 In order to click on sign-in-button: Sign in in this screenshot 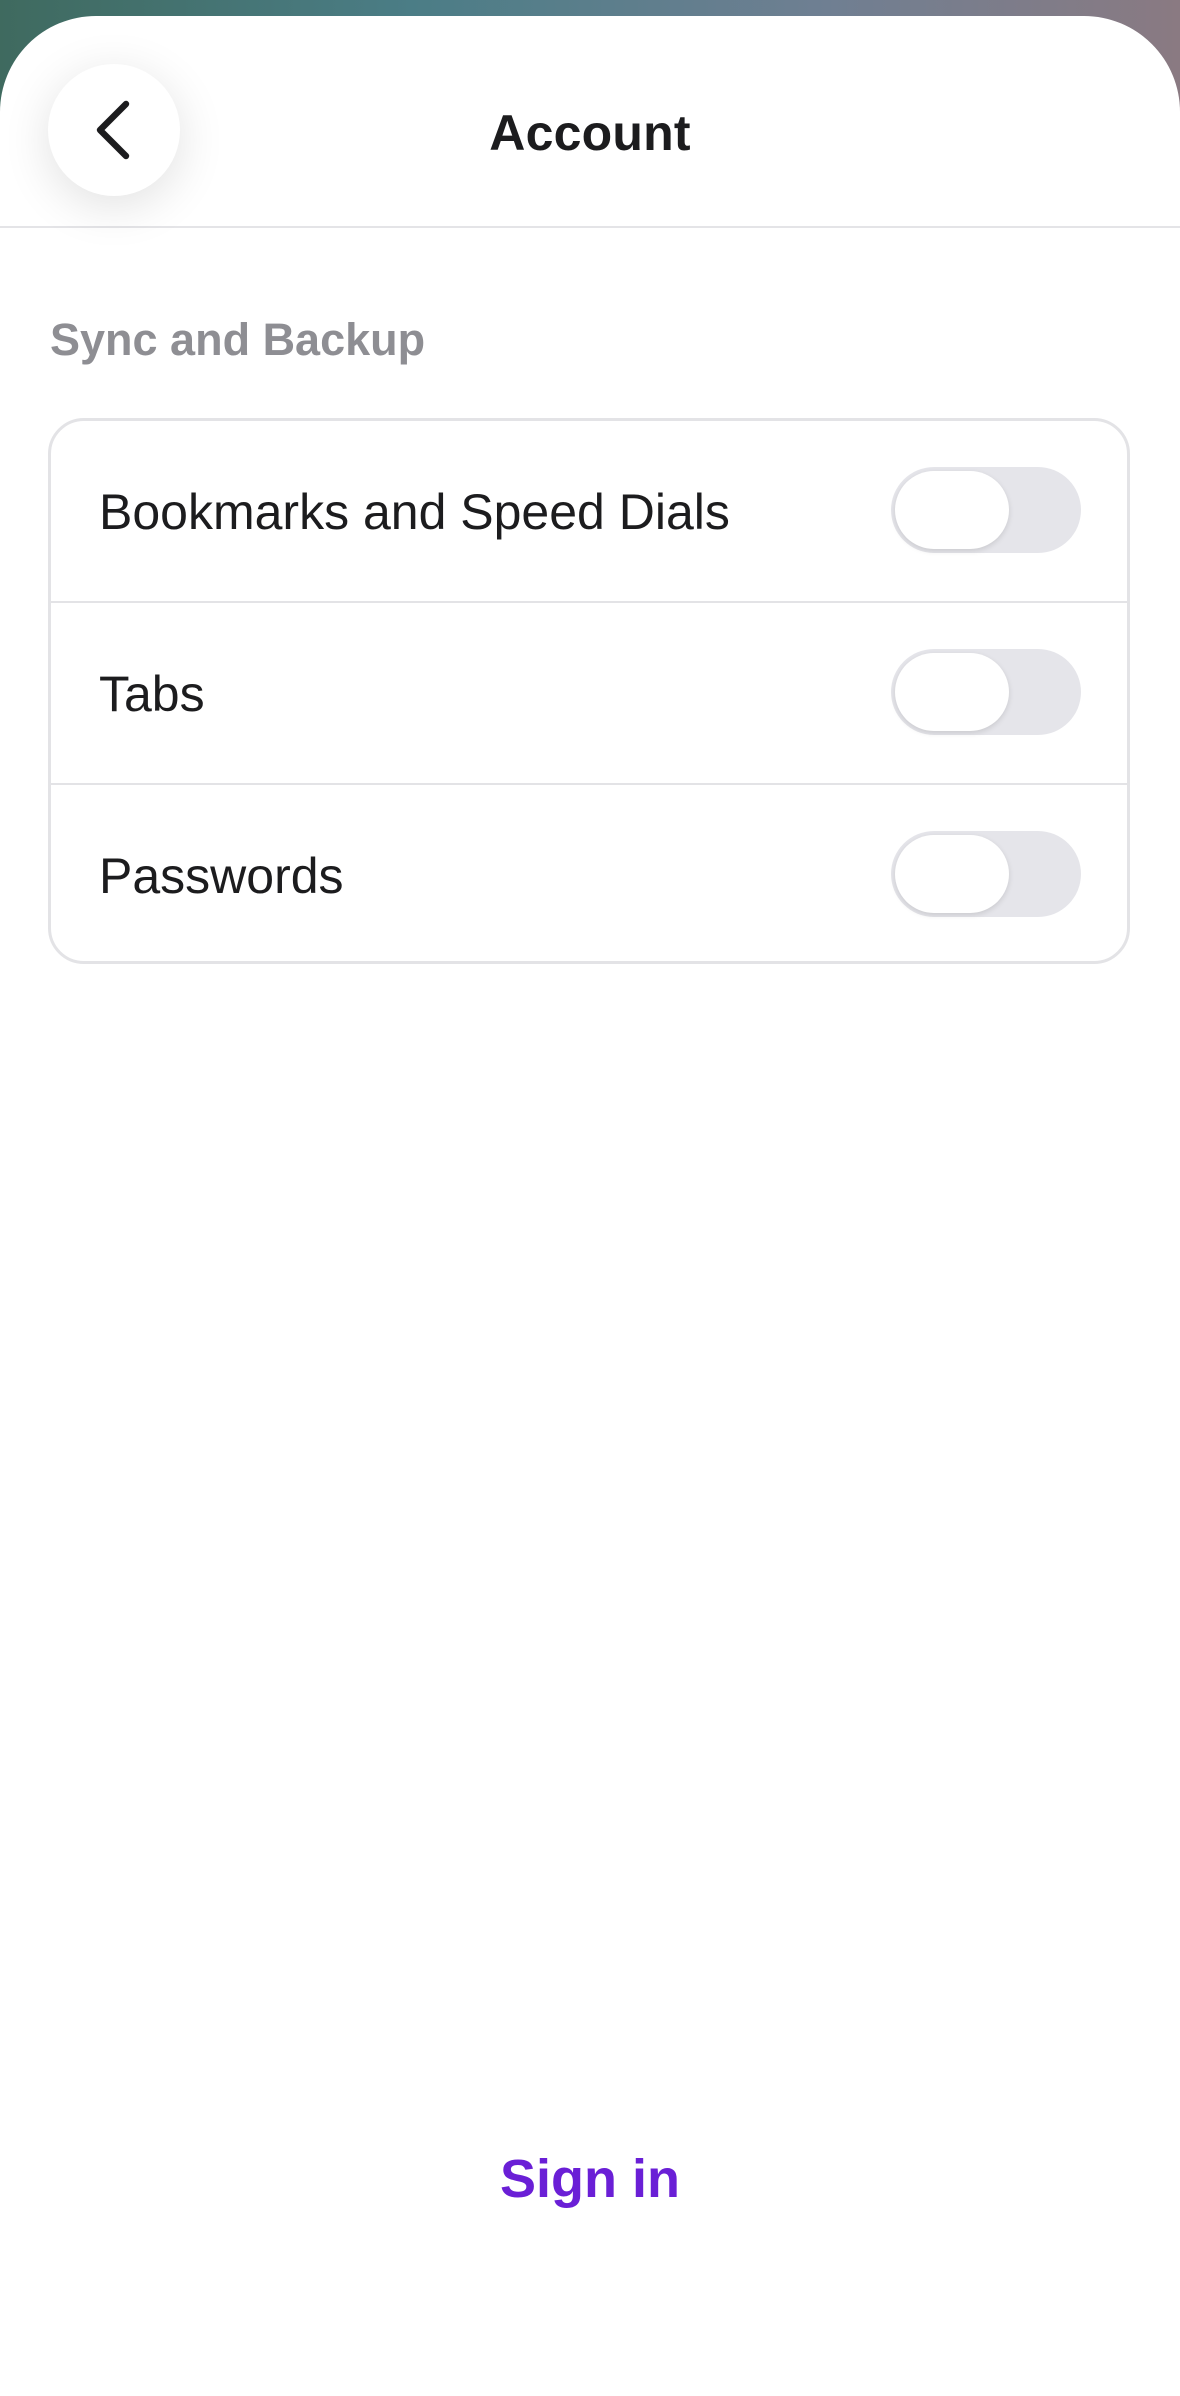, I will do `click(590, 2179)`.